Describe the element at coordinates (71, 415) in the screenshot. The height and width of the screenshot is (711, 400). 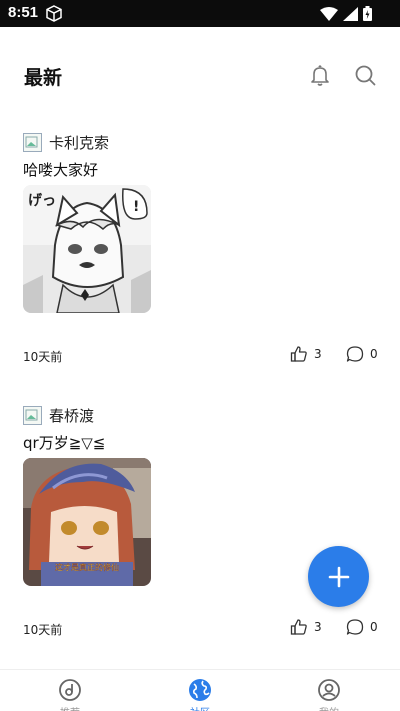
I see `author-name: 春桥渡` at that location.